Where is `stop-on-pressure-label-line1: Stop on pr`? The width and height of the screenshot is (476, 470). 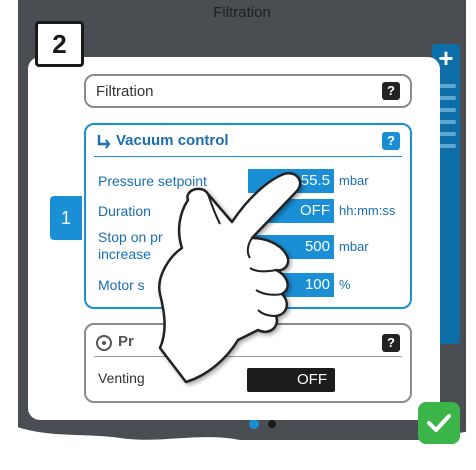
stop-on-pressure-label-line1: Stop on pr is located at coordinates (130, 237).